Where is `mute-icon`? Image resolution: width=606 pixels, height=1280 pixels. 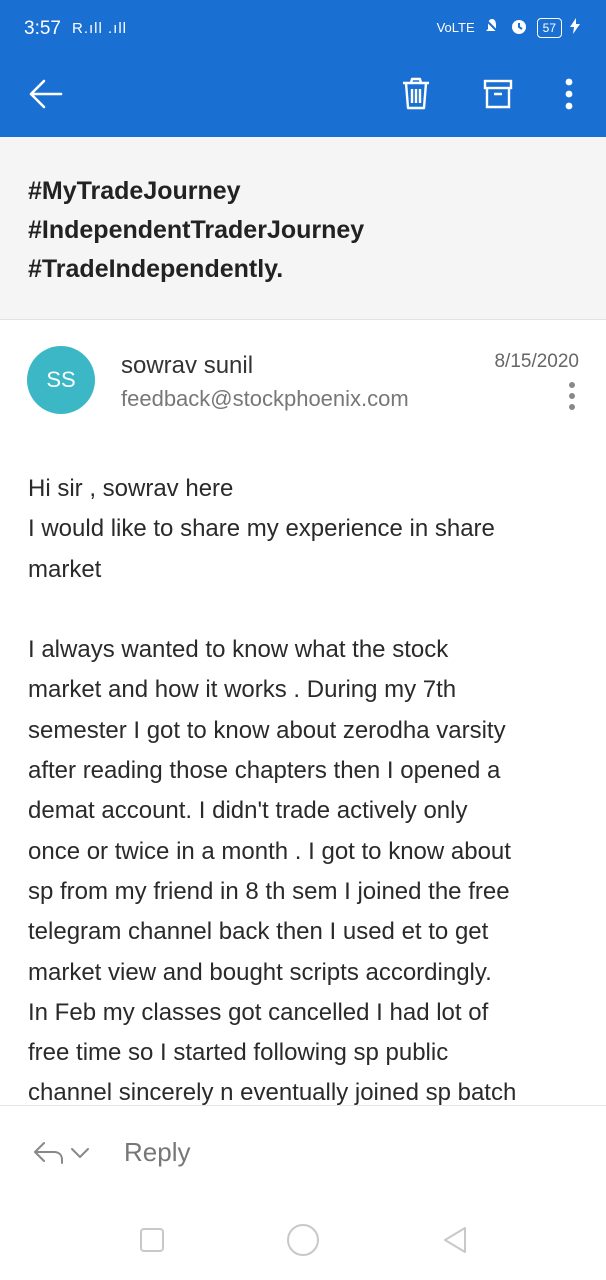
mute-icon is located at coordinates (492, 27).